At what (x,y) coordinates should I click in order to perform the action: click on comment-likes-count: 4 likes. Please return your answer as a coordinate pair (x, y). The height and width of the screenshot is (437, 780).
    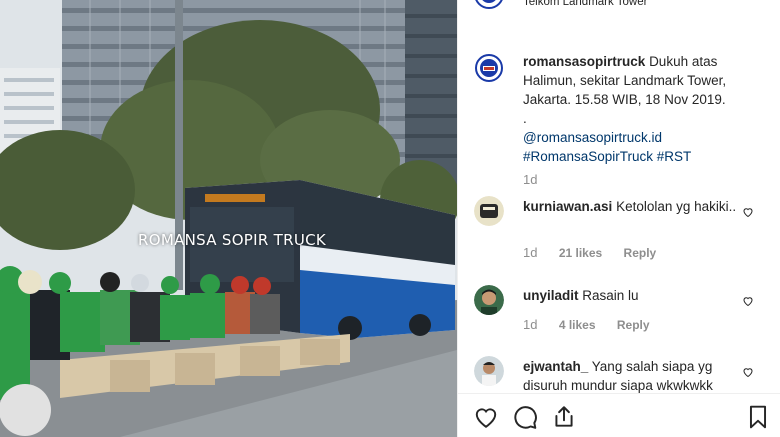
    Looking at the image, I should click on (577, 325).